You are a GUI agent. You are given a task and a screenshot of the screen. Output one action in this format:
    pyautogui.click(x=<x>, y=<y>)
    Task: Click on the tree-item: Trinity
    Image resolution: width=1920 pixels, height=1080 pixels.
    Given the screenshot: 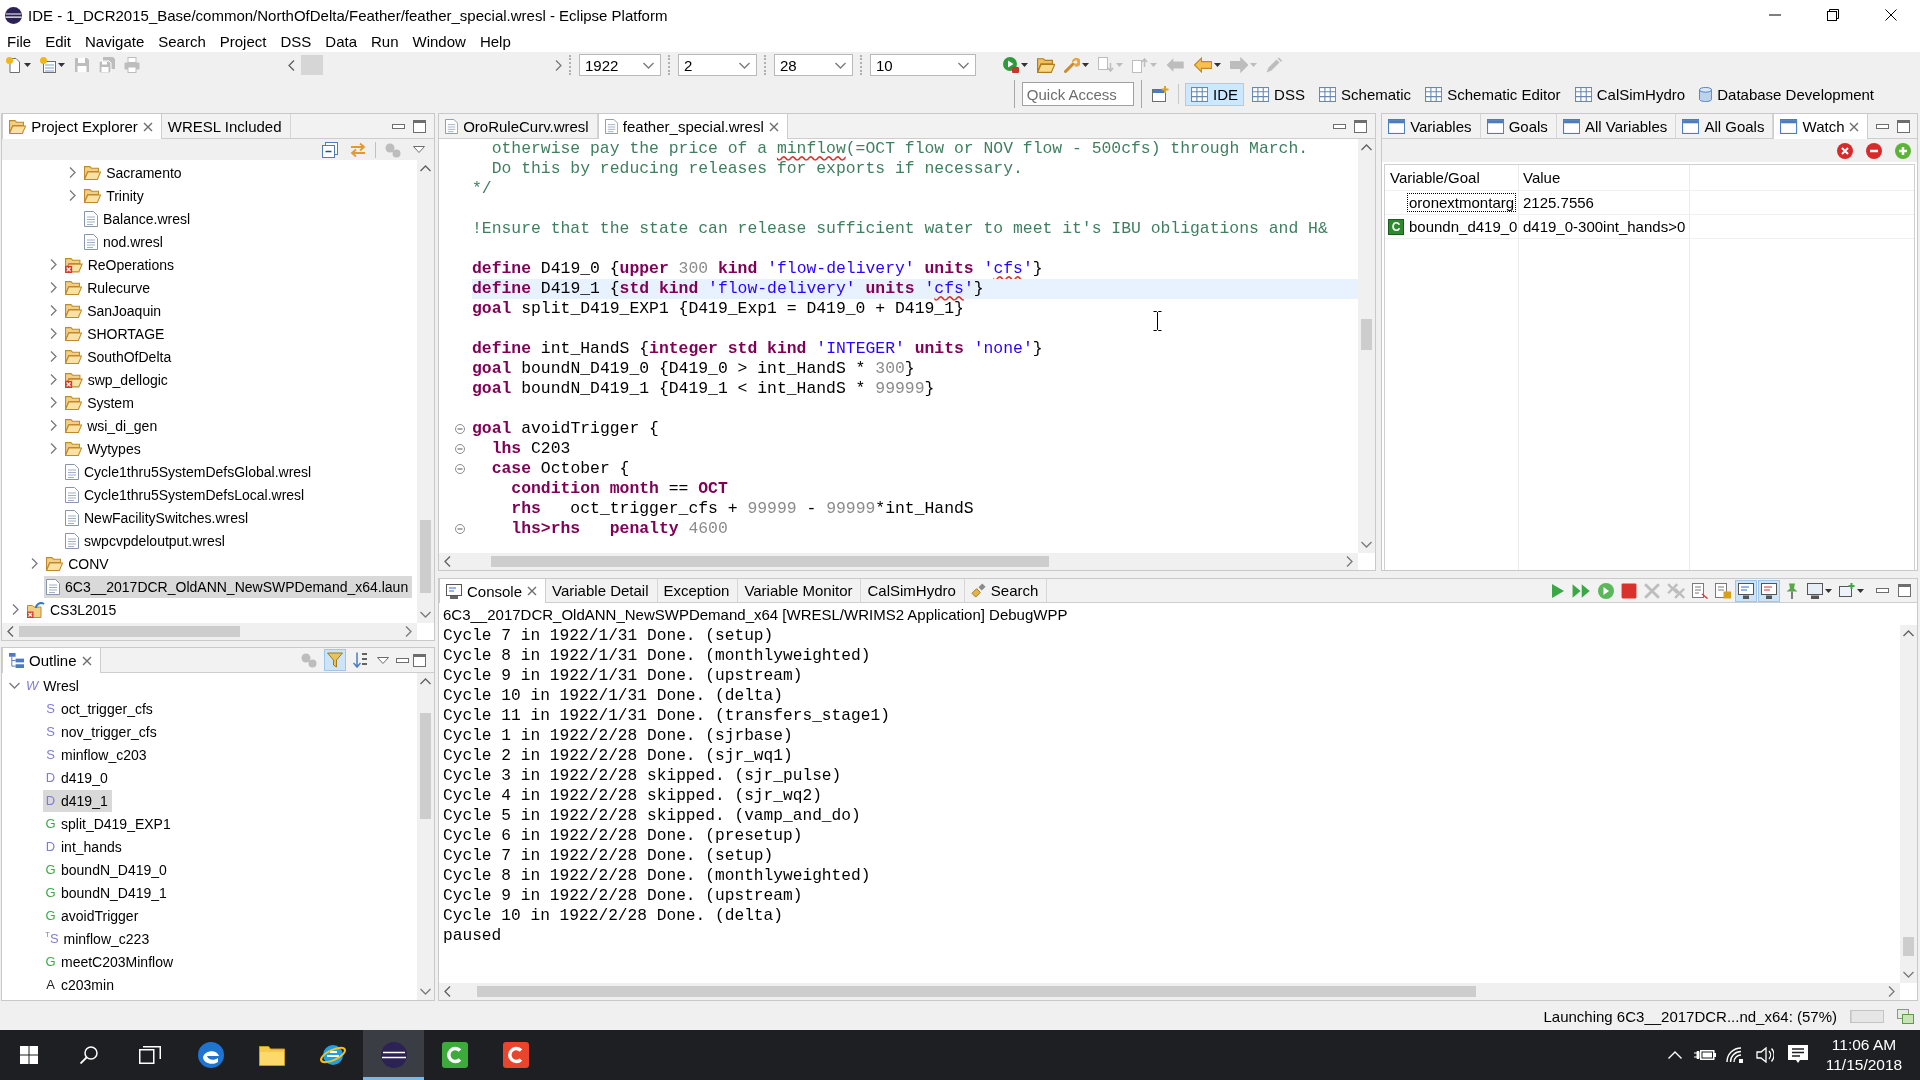 What is the action you would take?
    pyautogui.click(x=115, y=195)
    